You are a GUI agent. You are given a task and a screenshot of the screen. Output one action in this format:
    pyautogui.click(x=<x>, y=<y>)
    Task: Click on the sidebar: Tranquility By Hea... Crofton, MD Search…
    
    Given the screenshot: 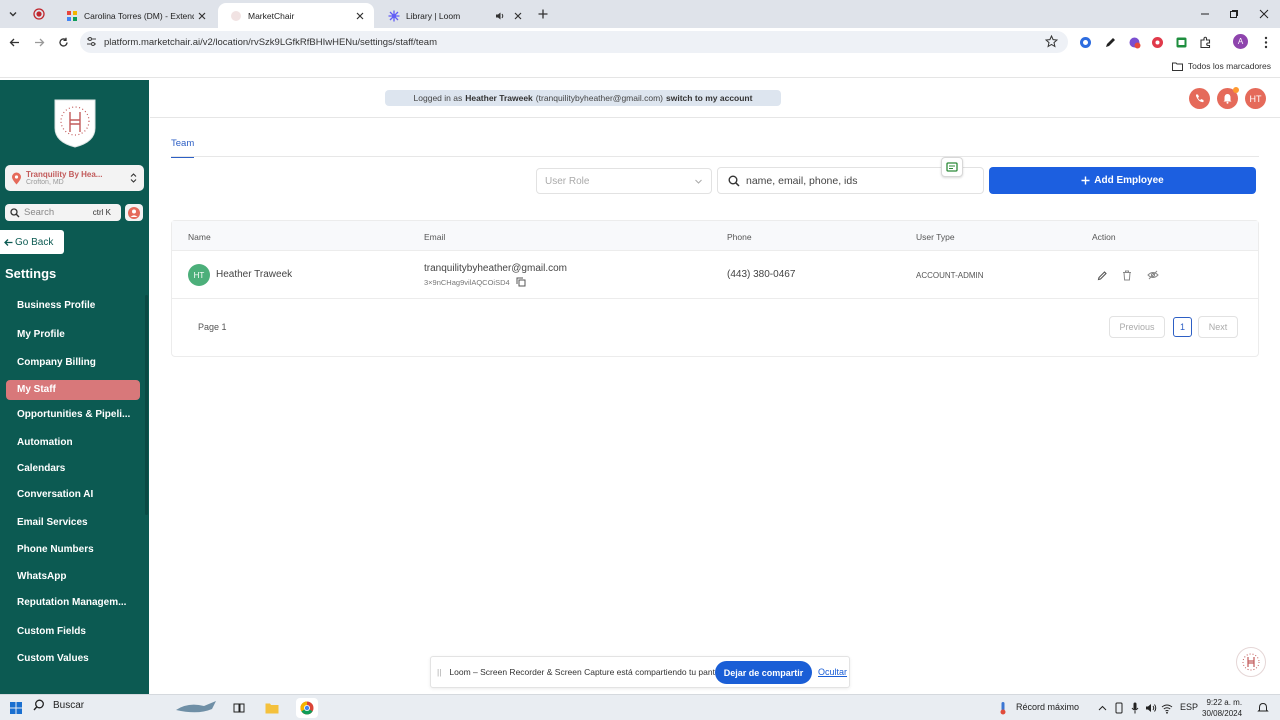 What is the action you would take?
    pyautogui.click(x=74, y=387)
    